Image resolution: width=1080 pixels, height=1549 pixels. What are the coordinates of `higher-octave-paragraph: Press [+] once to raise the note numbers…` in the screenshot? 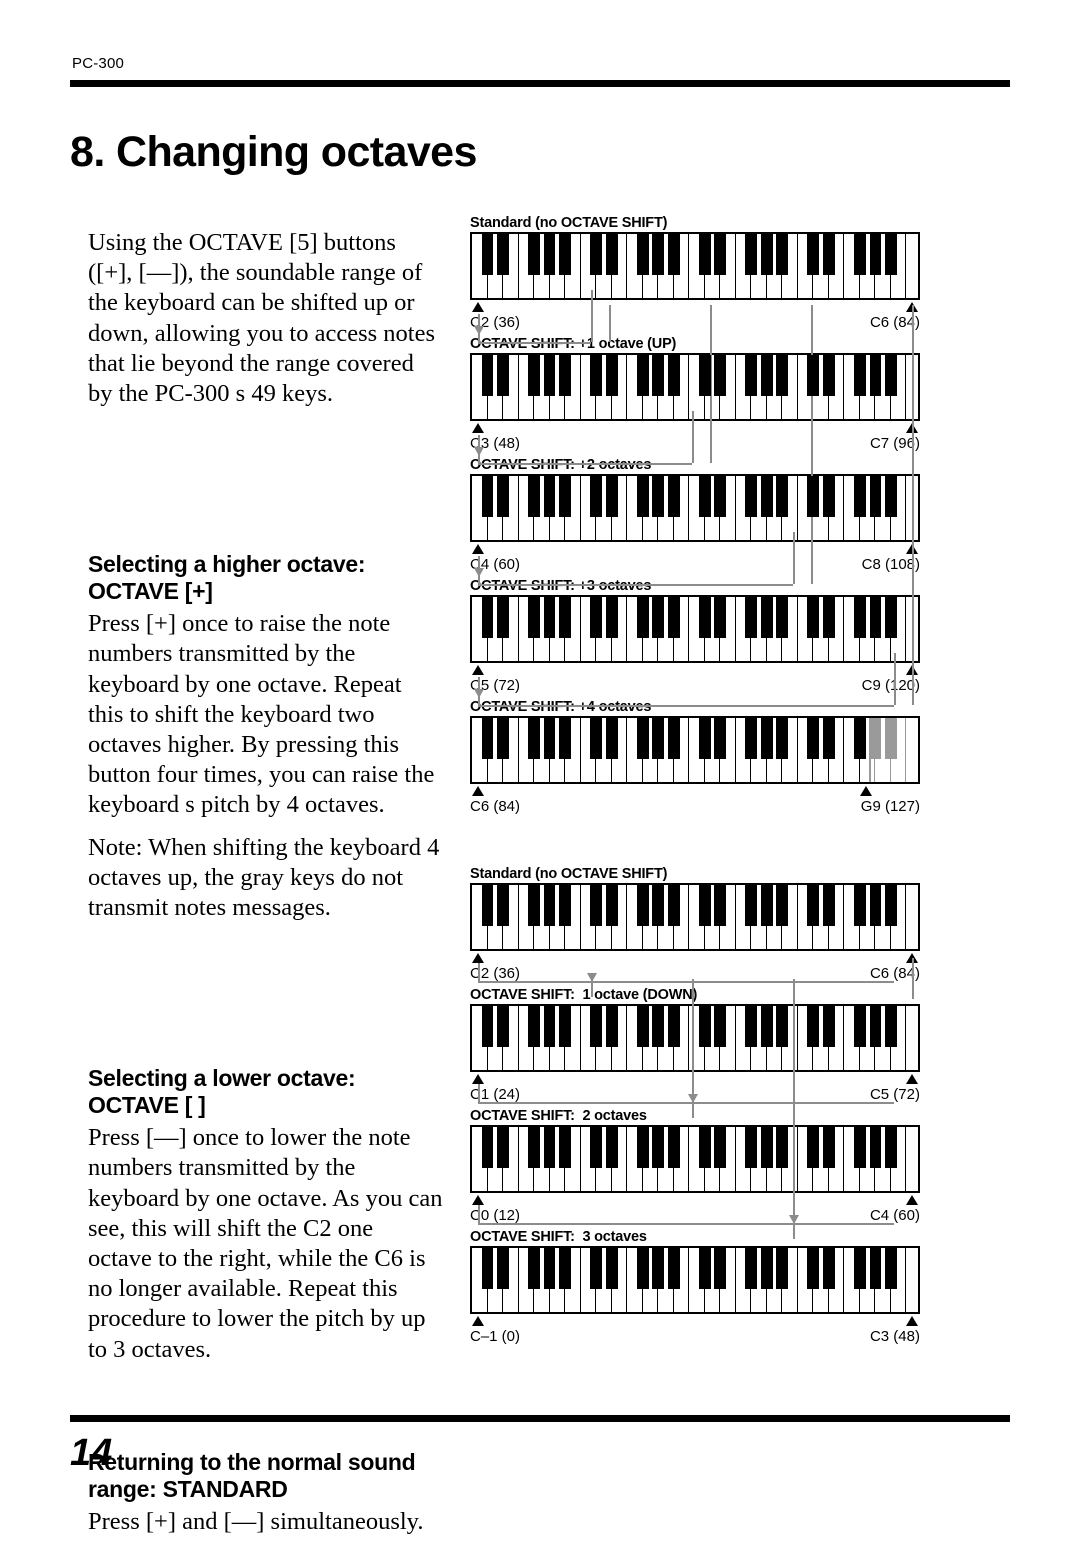 It's located at (261, 714).